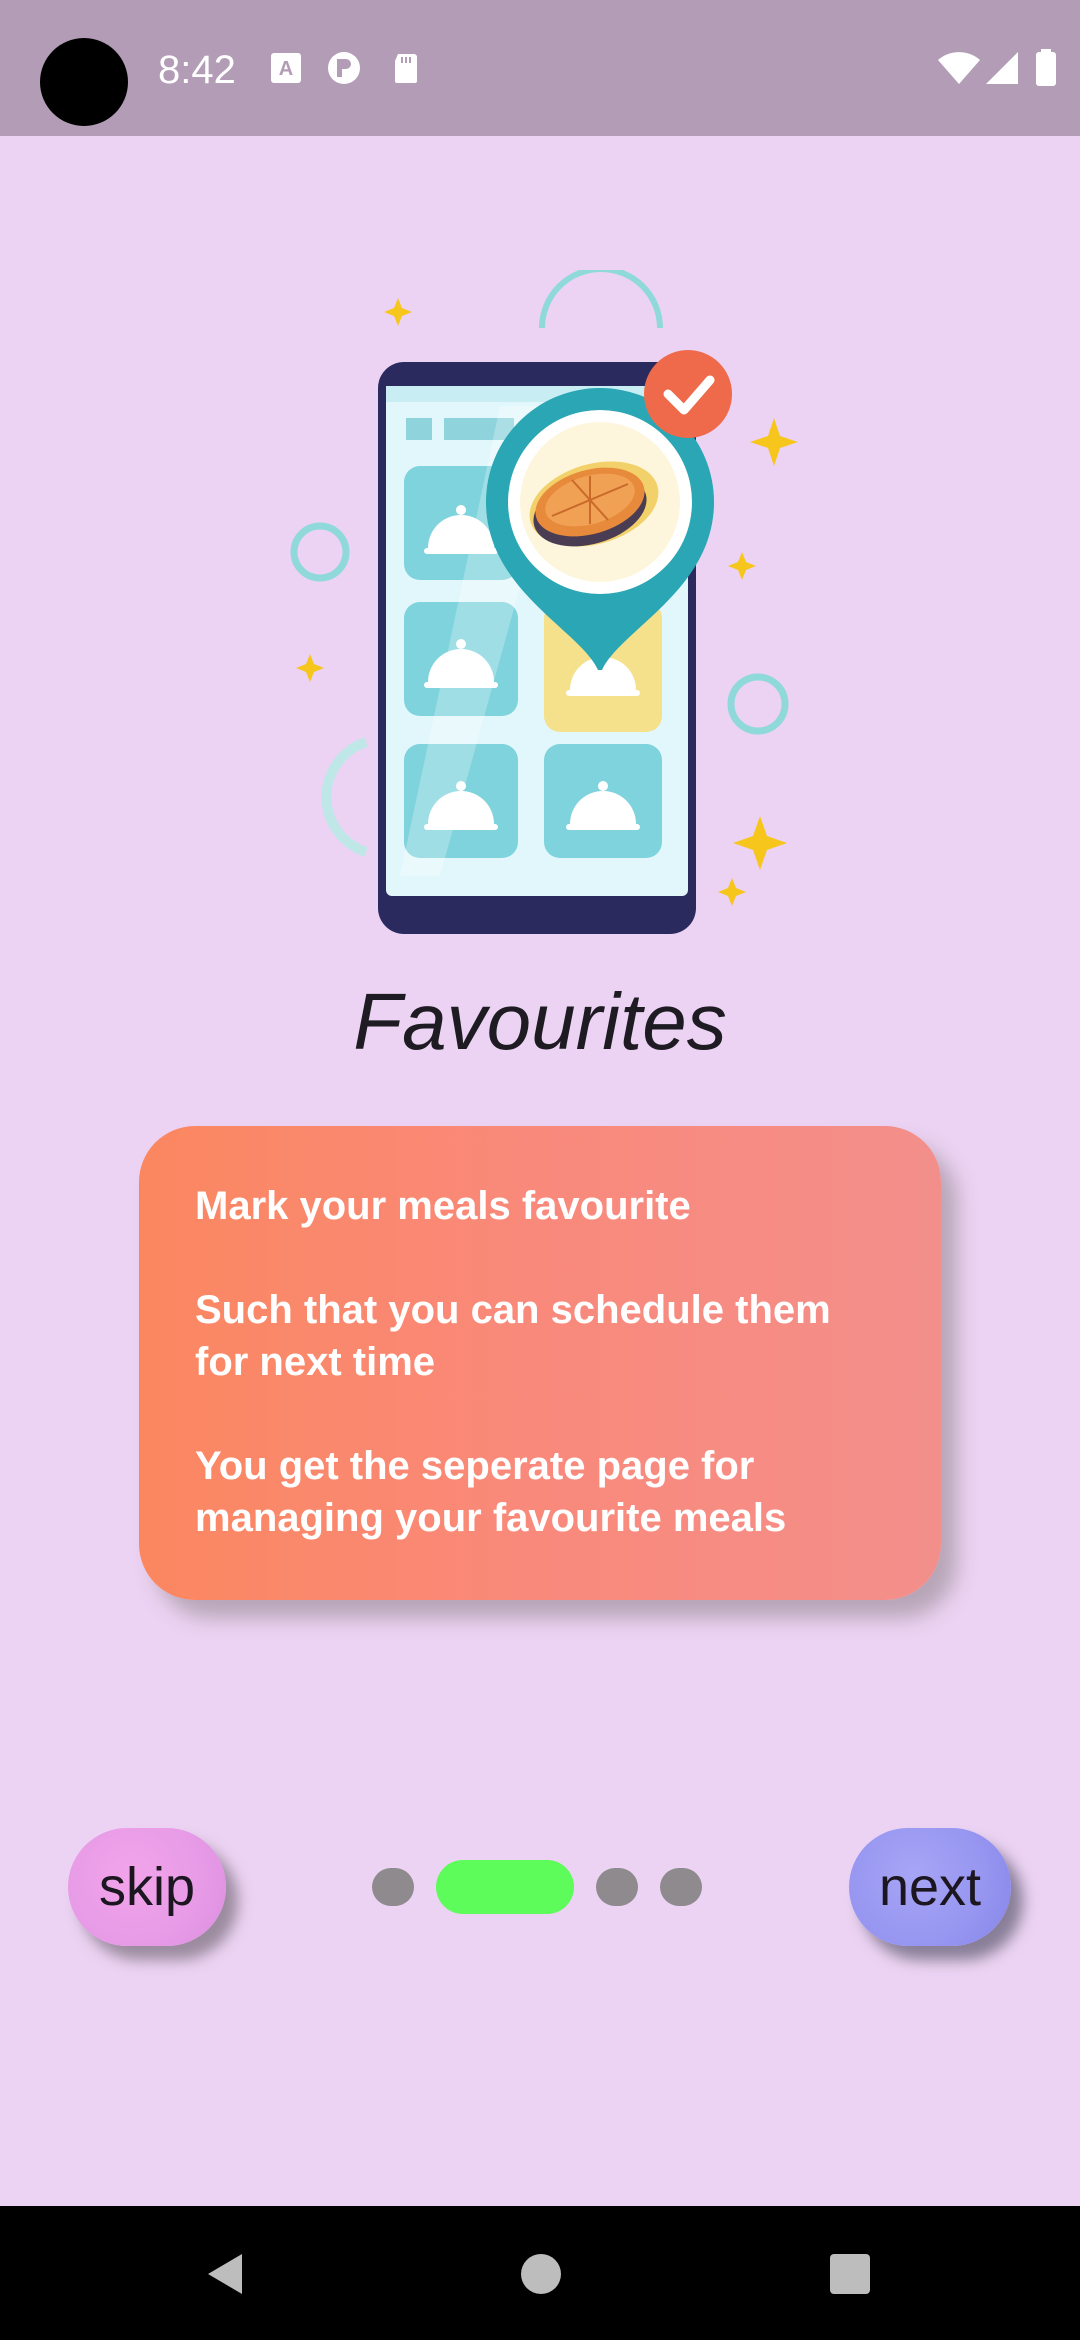  I want to click on page-indicator, so click(537, 1887).